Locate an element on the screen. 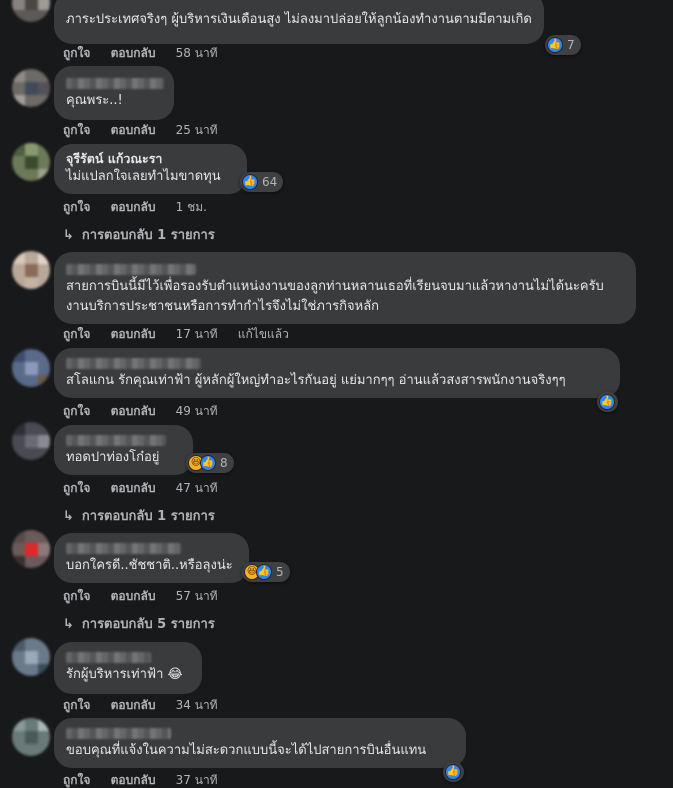 This screenshot has height=788, width=673. comment-text: ทอดปาท่องโก๋อยู่ is located at coordinates (113, 457).